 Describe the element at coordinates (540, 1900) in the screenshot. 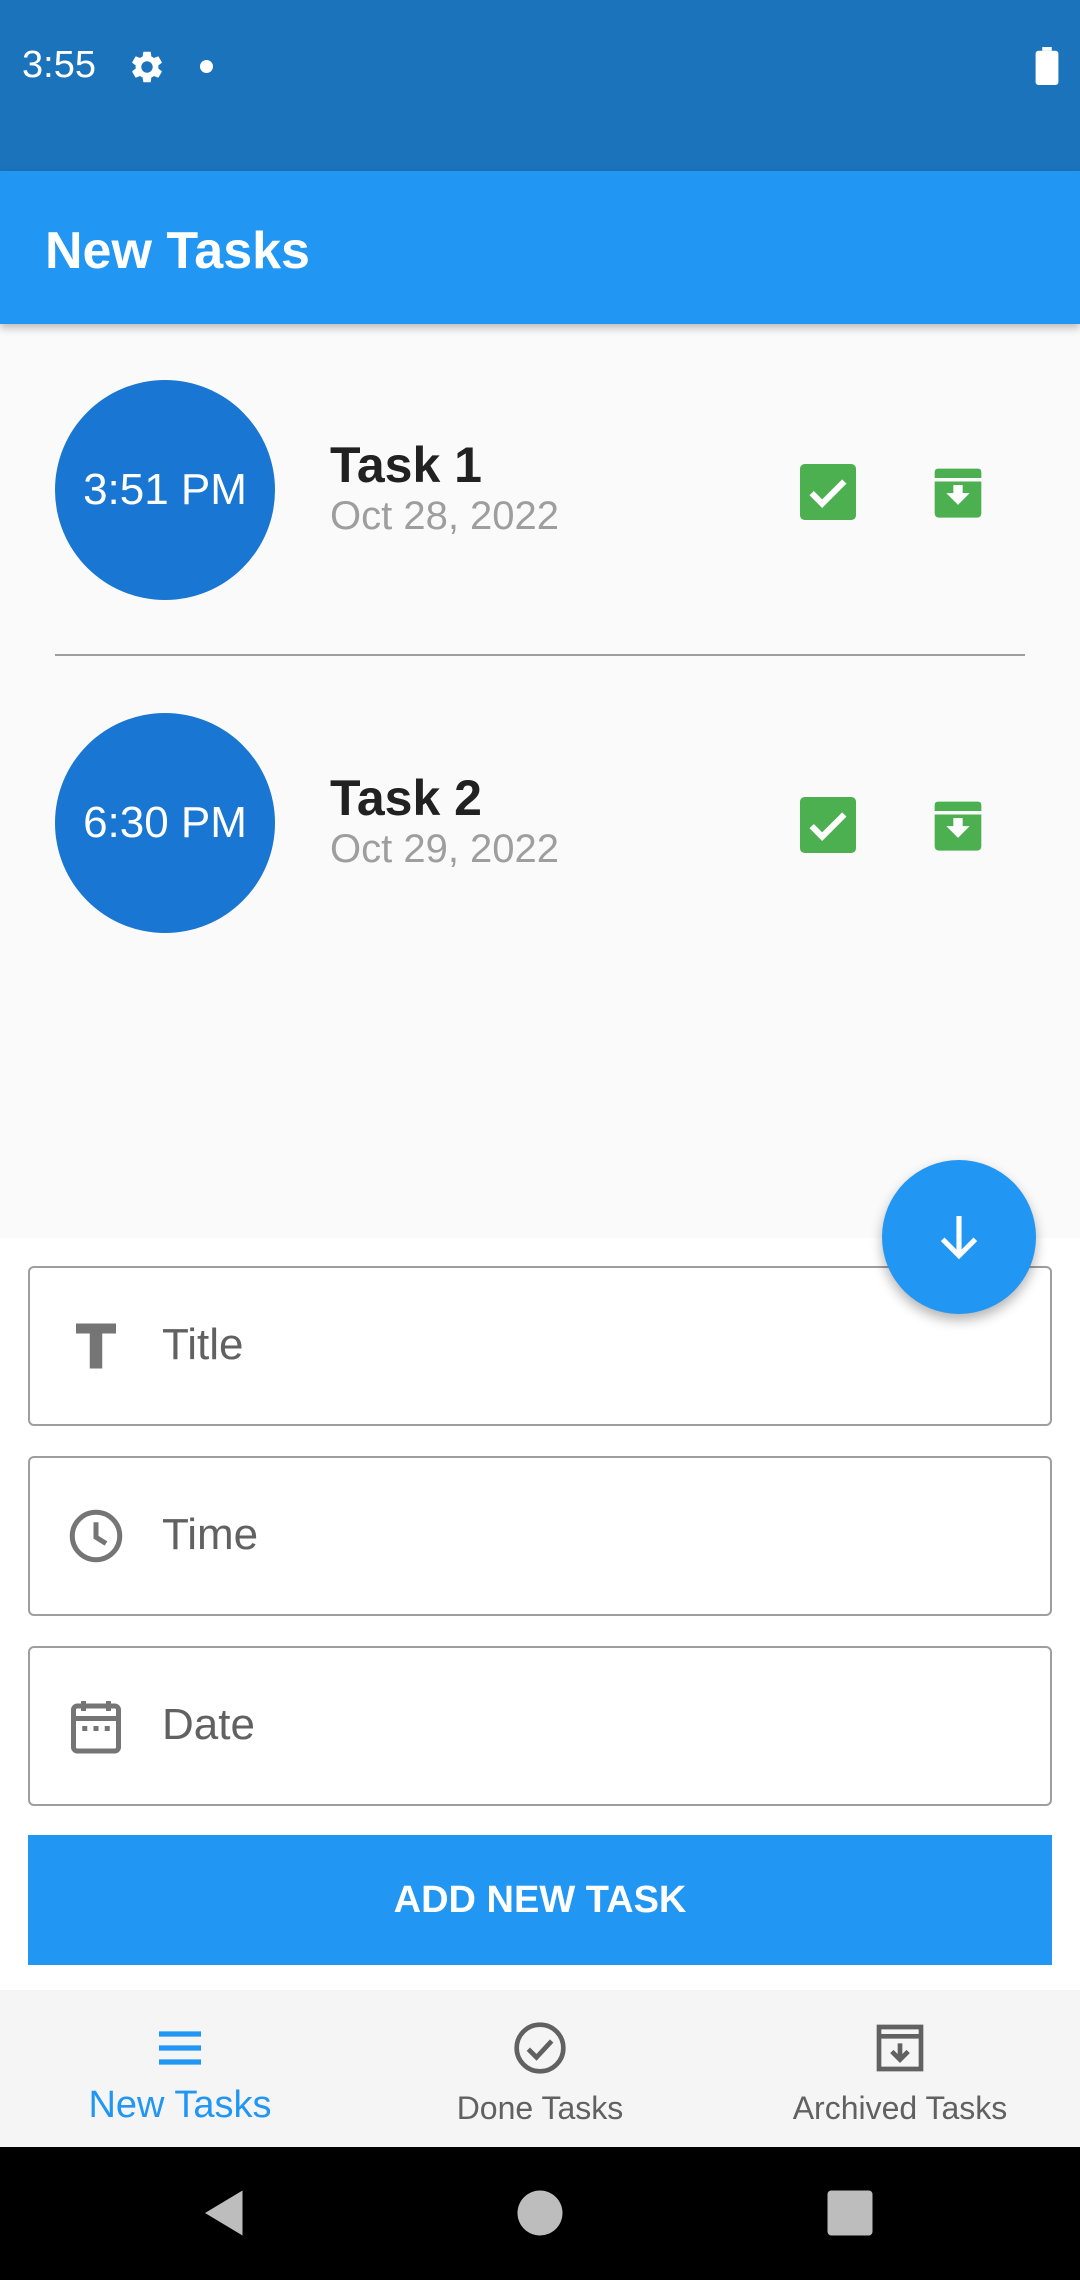

I see `add-new-task-button: ADD NEW TASK` at that location.